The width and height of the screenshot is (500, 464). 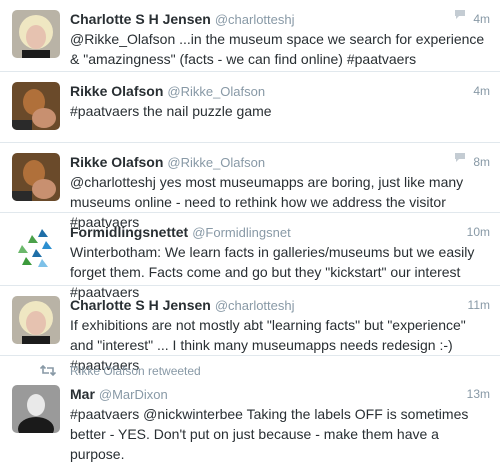 What do you see at coordinates (171, 111) in the screenshot?
I see `tweet-text: #paatvaers the nail puzzle game` at bounding box center [171, 111].